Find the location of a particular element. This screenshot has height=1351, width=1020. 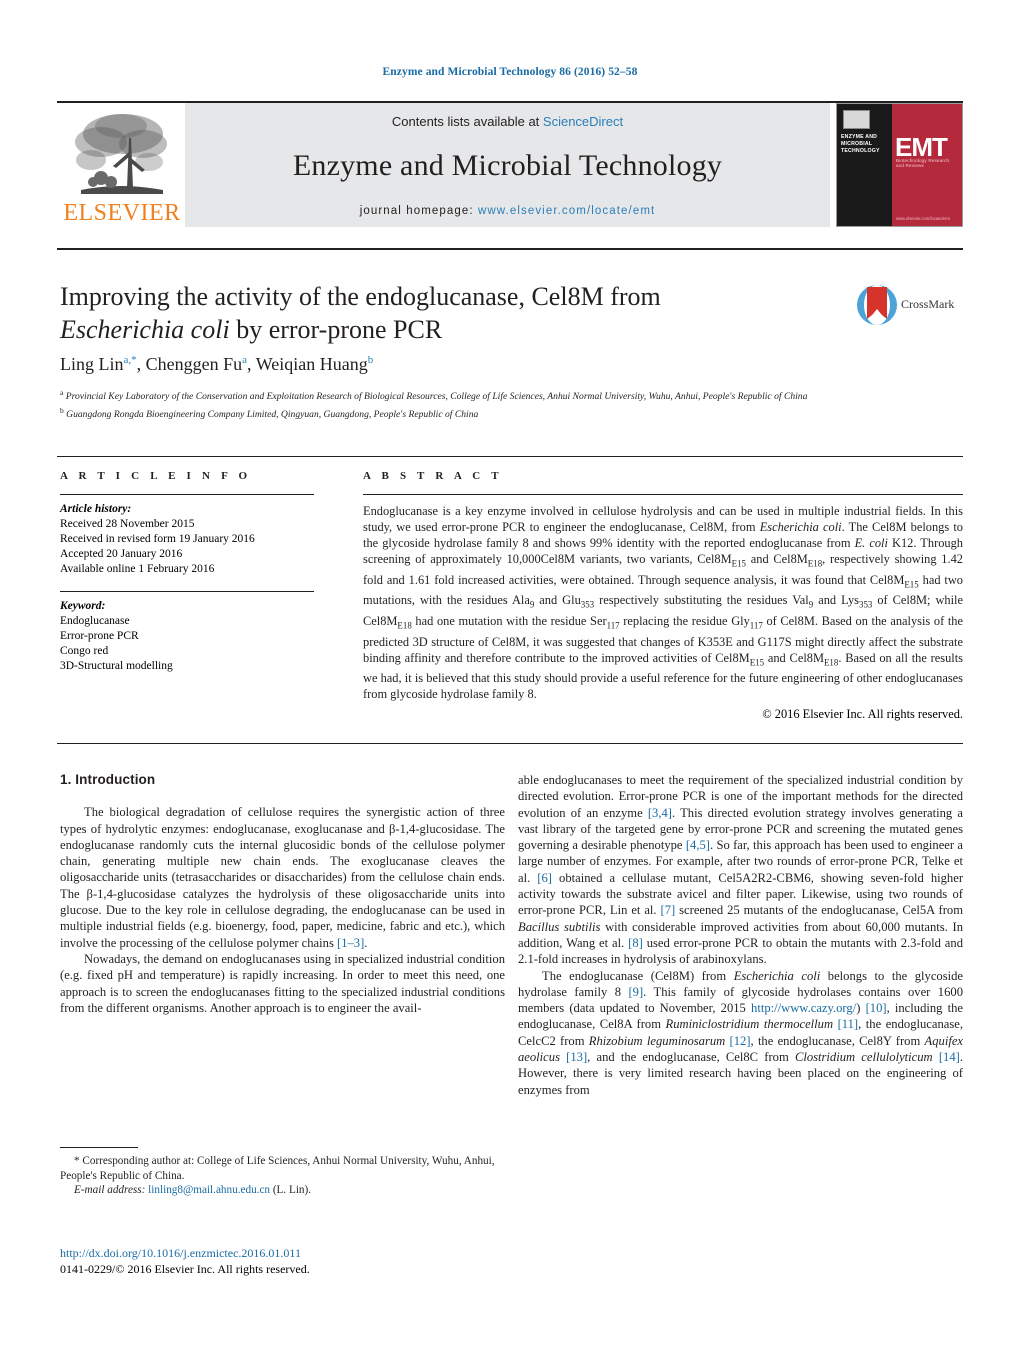

body-top-rule is located at coordinates (510, 743).